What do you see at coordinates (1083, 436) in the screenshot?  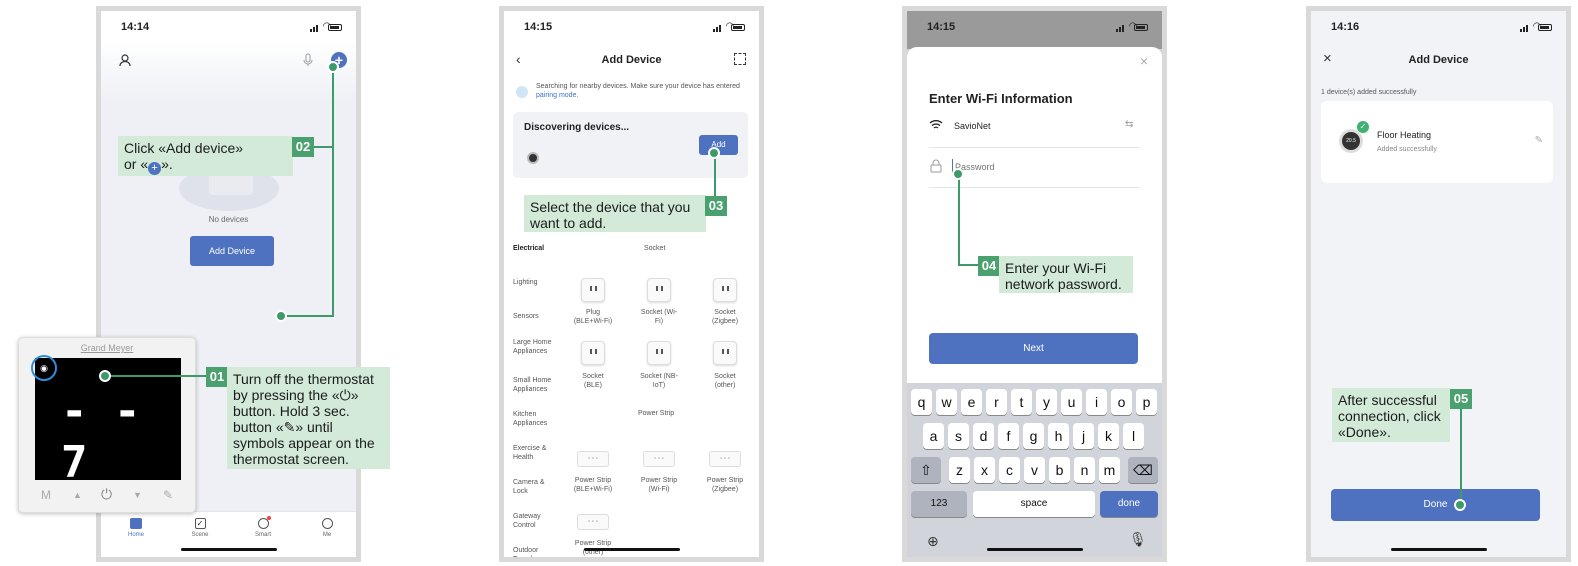 I see `key-j: j` at bounding box center [1083, 436].